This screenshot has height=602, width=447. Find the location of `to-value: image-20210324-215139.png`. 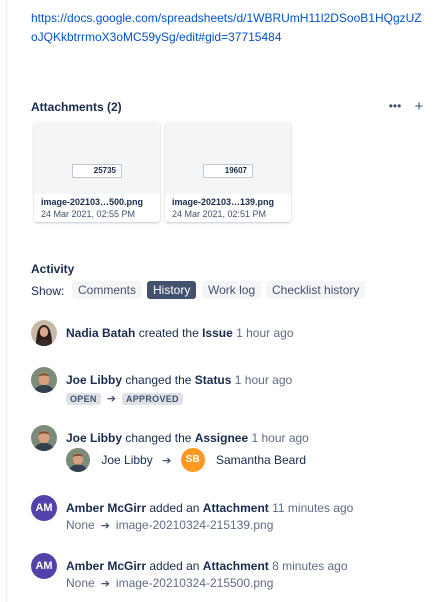

to-value: image-20210324-215139.png is located at coordinates (194, 525).